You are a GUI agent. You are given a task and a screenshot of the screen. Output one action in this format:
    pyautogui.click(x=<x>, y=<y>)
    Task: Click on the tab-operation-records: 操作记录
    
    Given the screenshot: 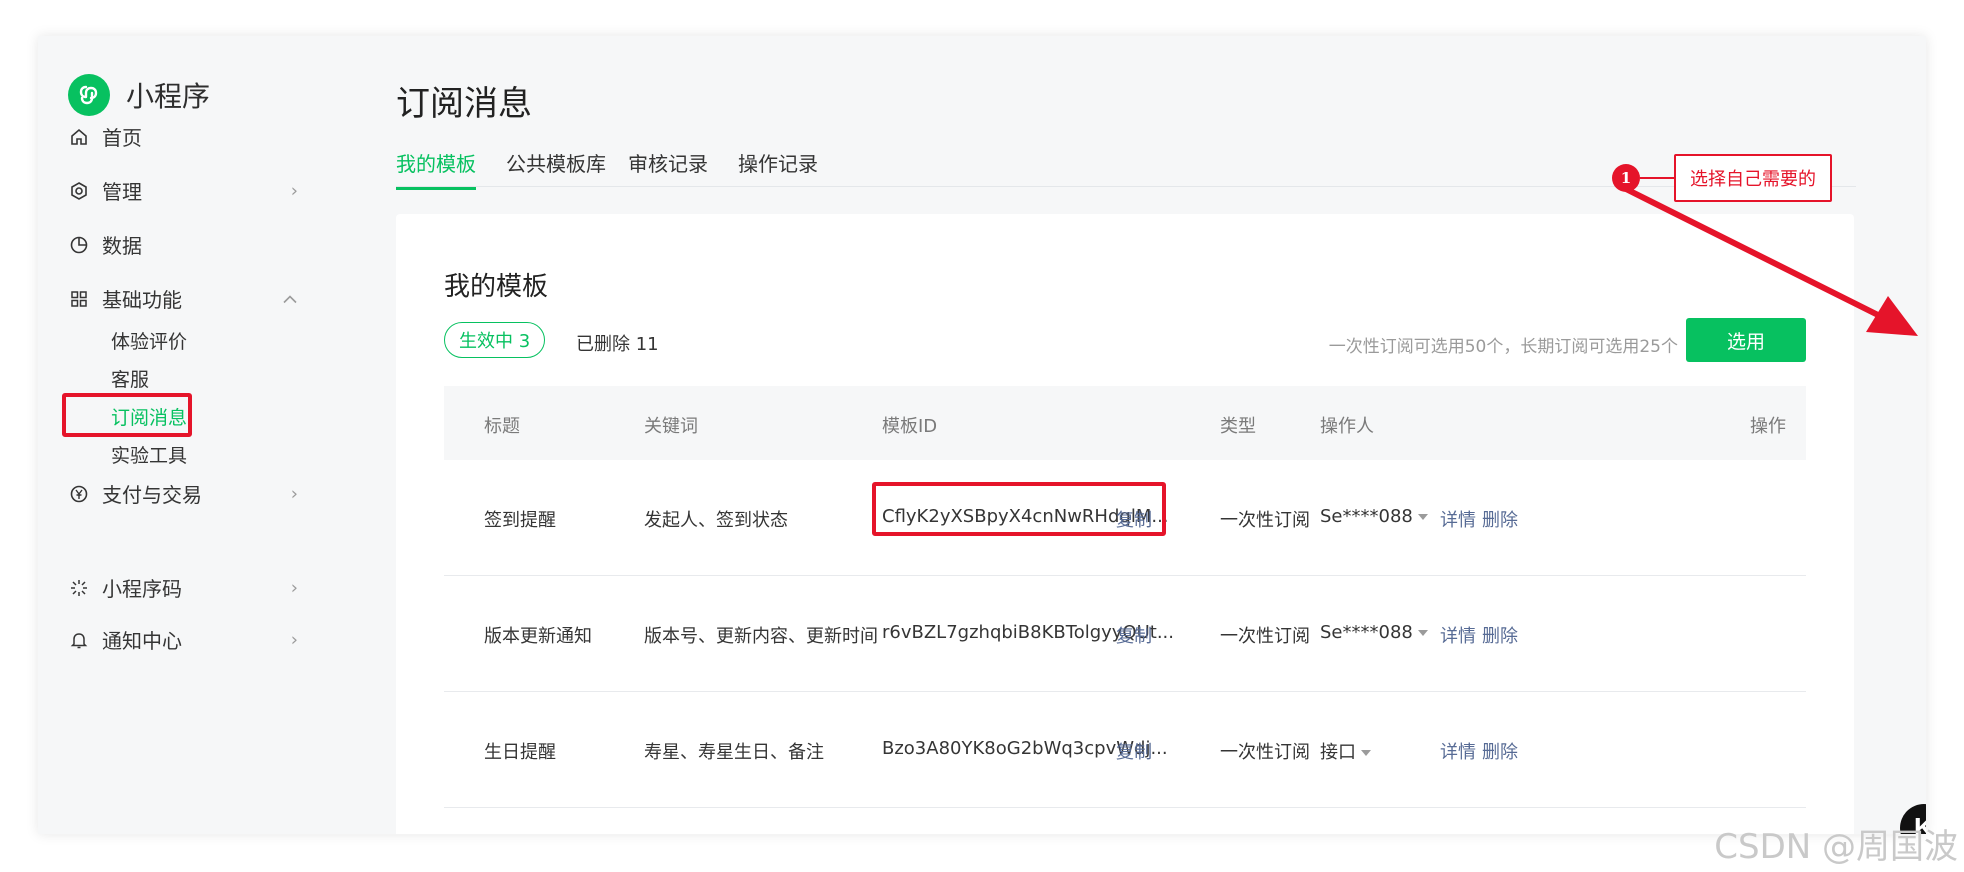 What is the action you would take?
    pyautogui.click(x=778, y=167)
    